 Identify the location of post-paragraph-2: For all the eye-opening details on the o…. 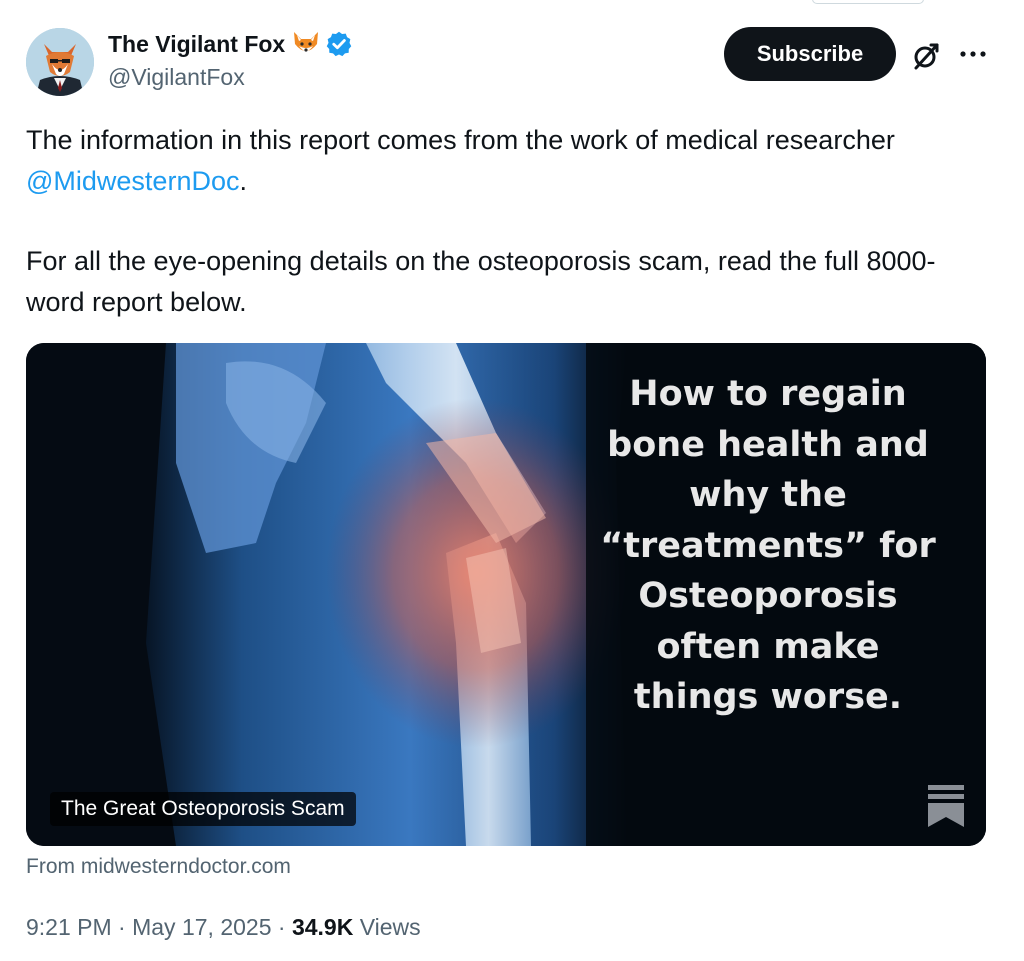
(481, 281).